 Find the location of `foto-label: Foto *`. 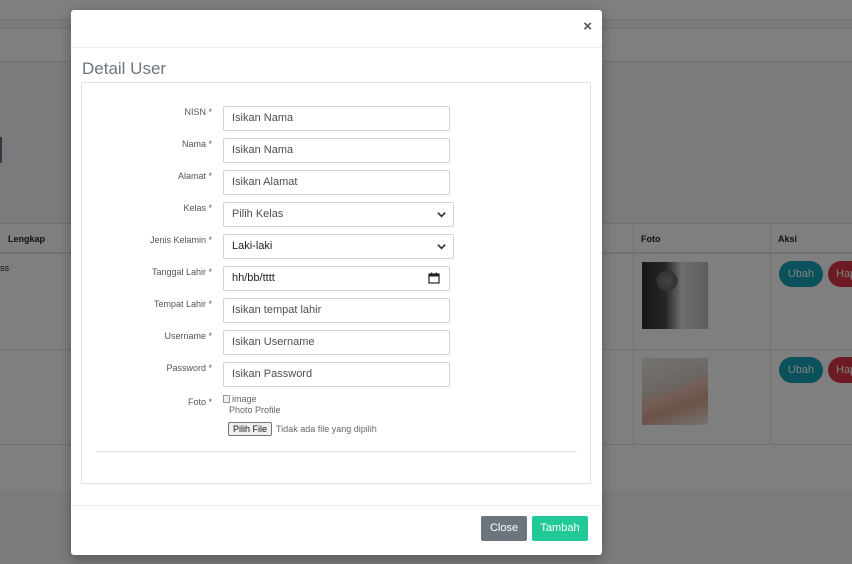

foto-label: Foto * is located at coordinates (199, 402).